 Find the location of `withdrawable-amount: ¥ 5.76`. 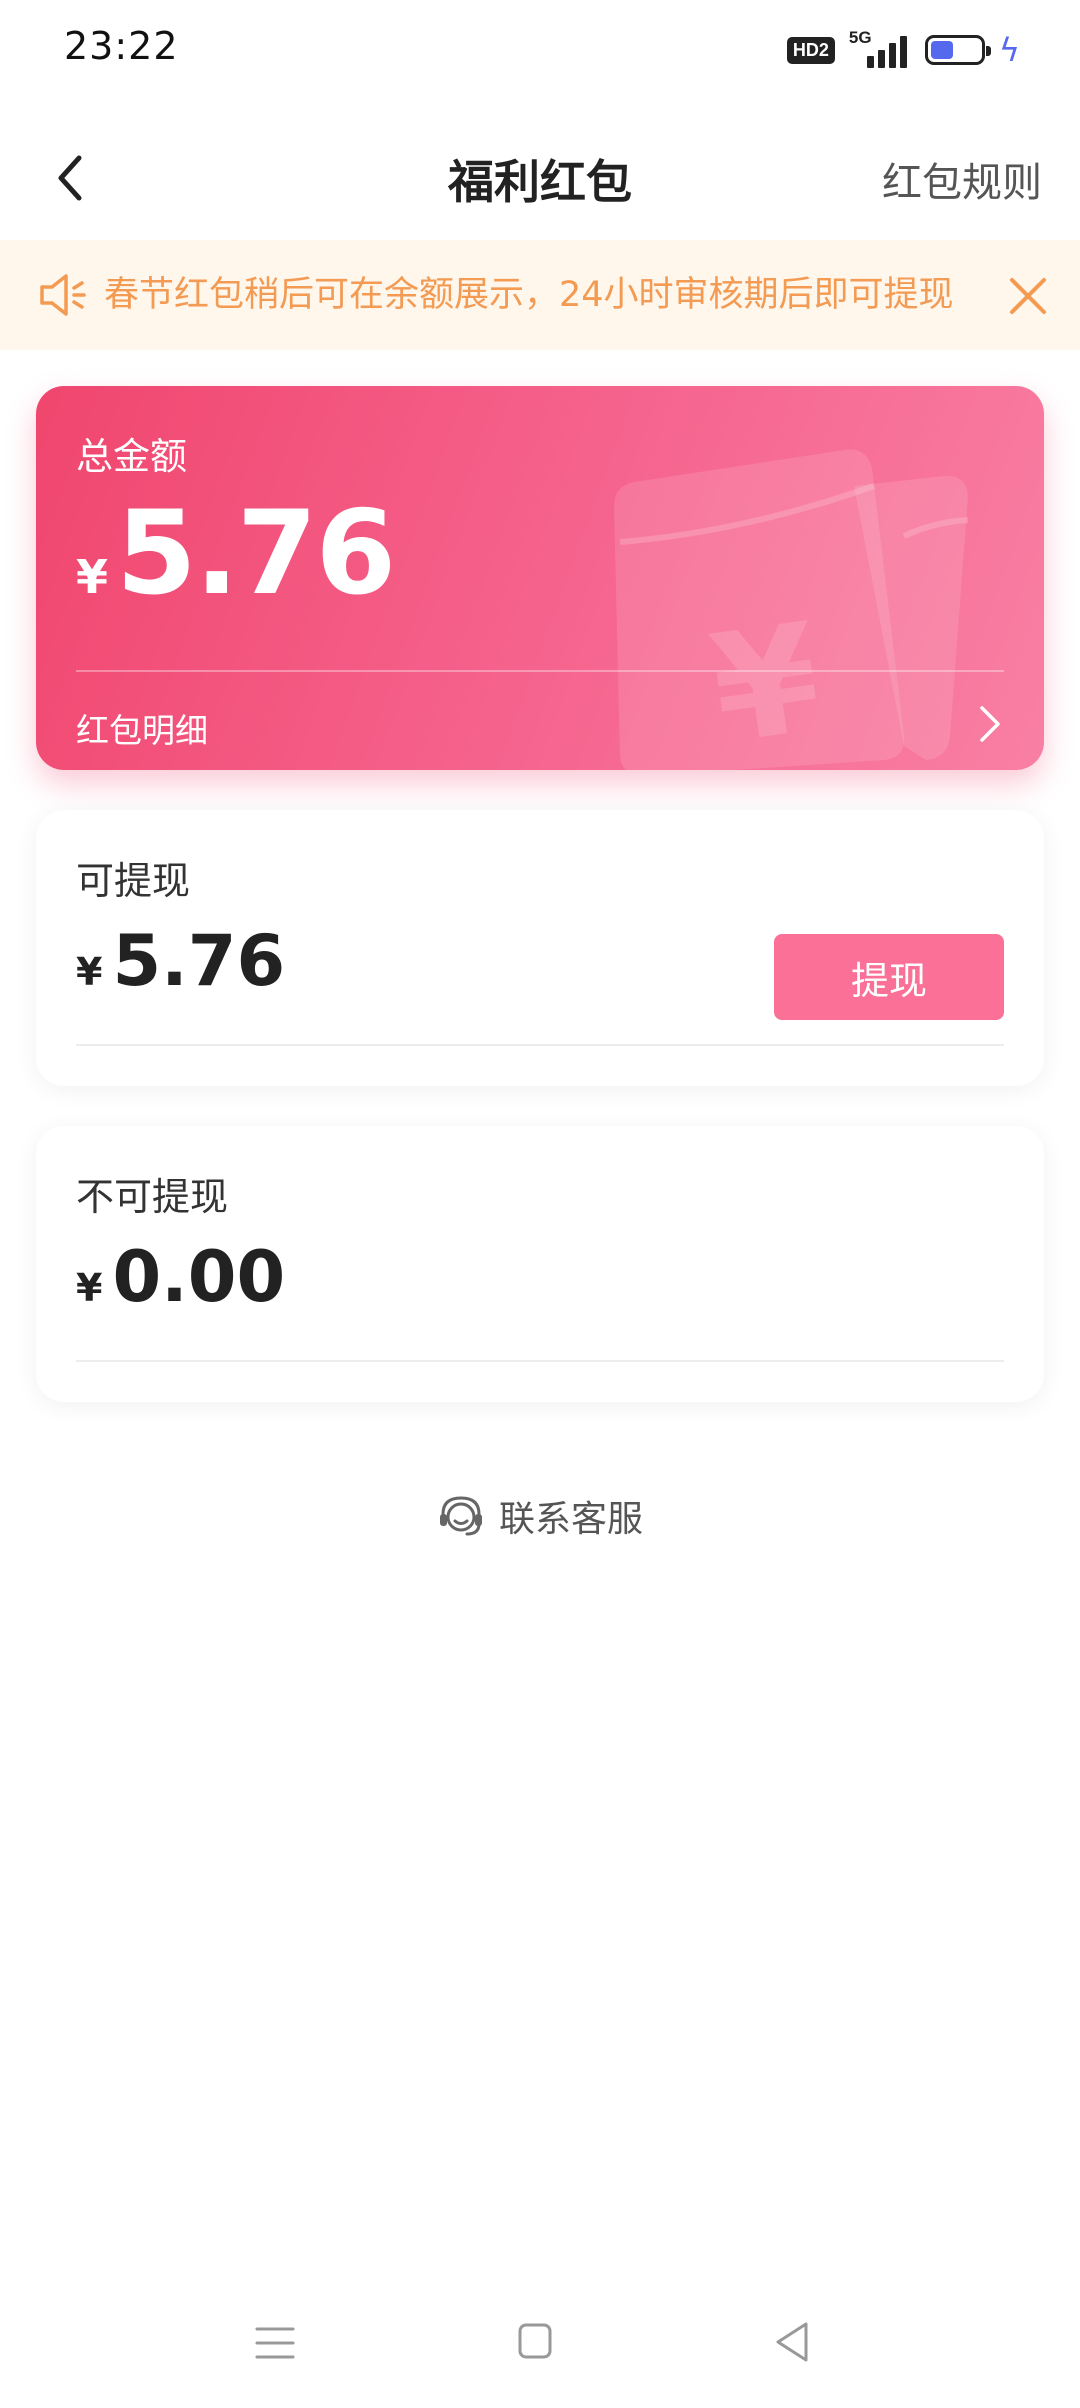

withdrawable-amount: ¥ 5.76 is located at coordinates (180, 961).